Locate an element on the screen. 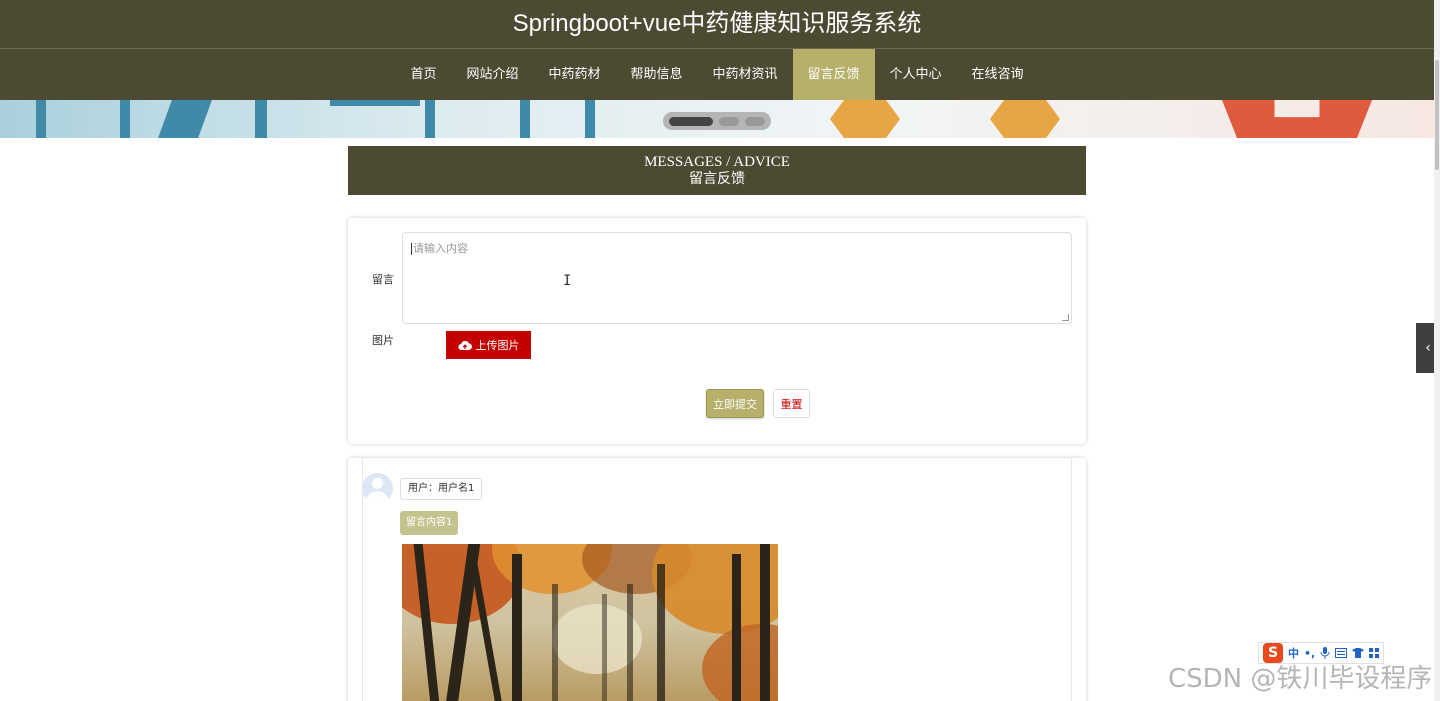 This screenshot has height=701, width=1440. upload-image-button: 上传图片 is located at coordinates (488, 345).